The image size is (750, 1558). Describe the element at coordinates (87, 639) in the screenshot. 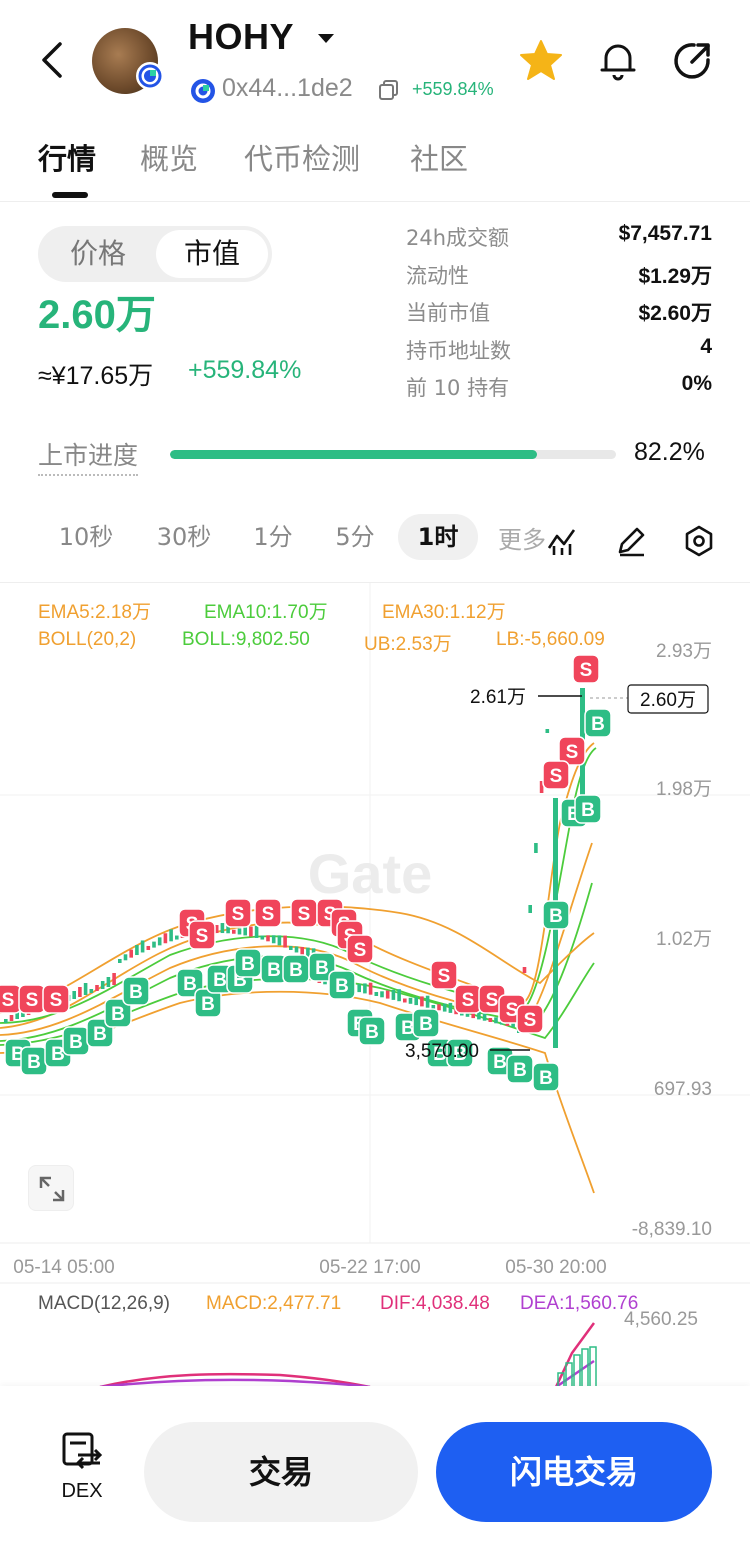

I see `boll-label: BOLL(20,2)` at that location.